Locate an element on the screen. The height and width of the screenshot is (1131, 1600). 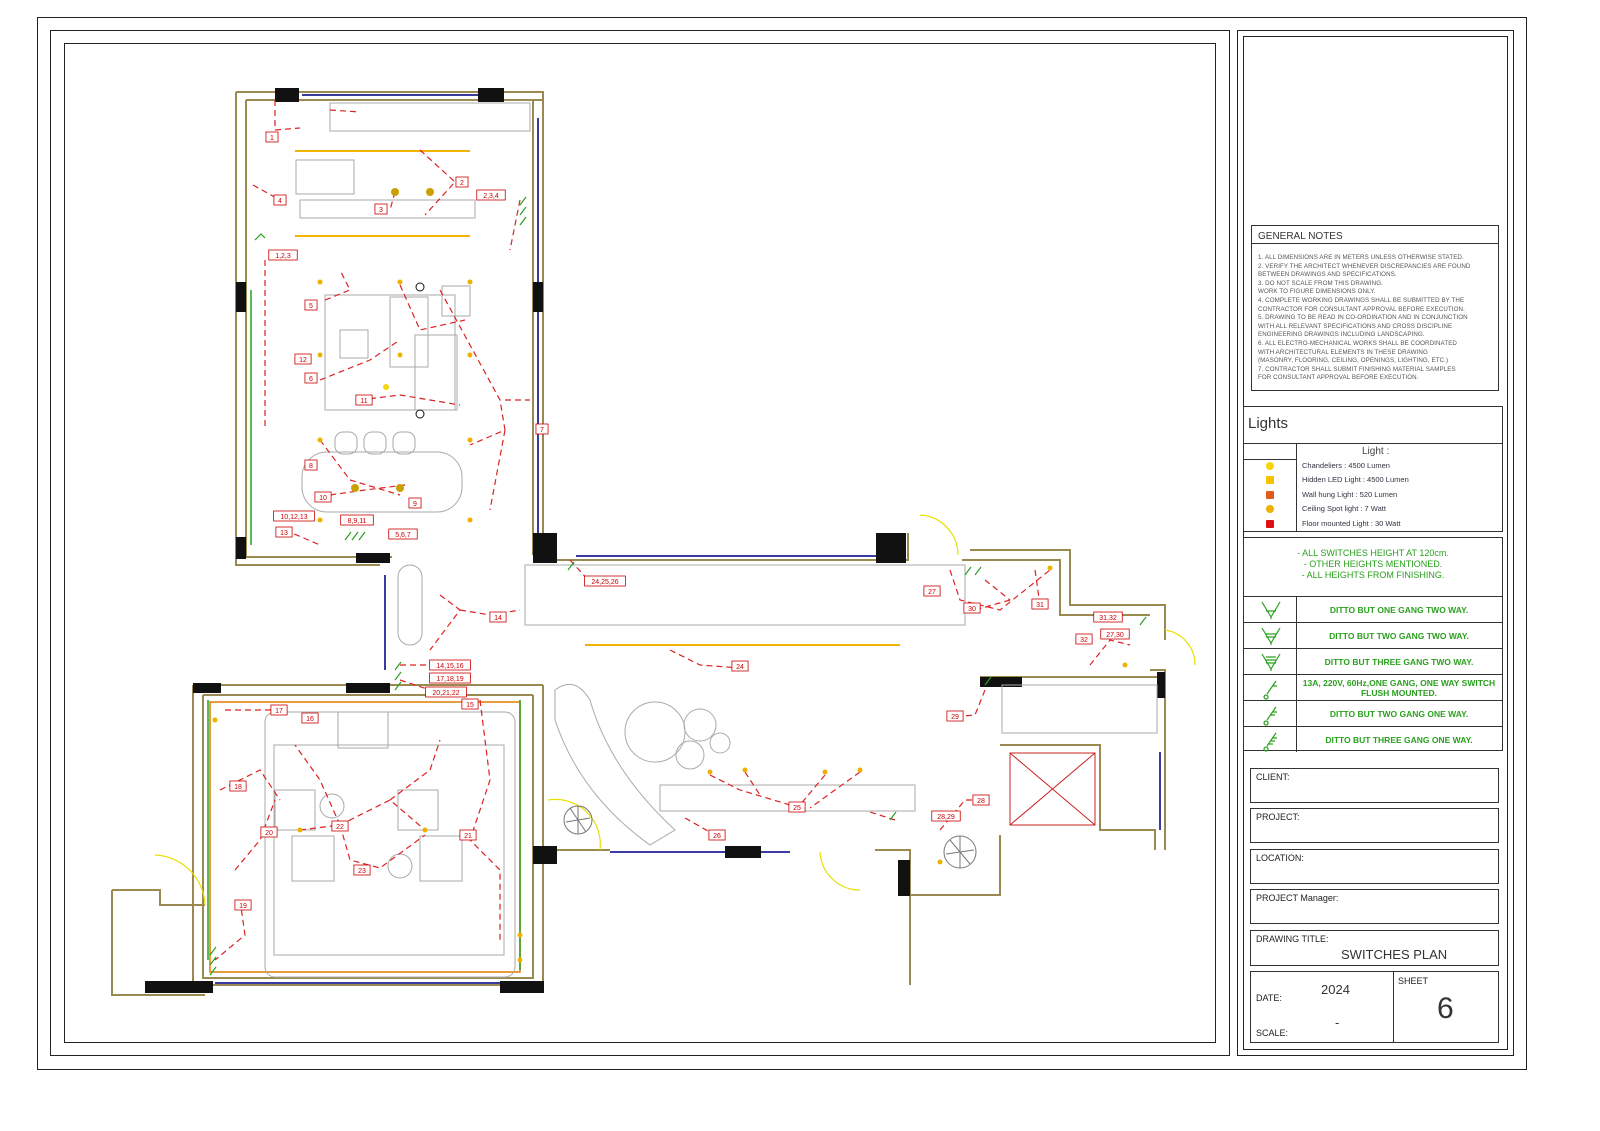
drawing-title-field: DRAWING TITLE: SWITCHES PLAN is located at coordinates (1374, 948).